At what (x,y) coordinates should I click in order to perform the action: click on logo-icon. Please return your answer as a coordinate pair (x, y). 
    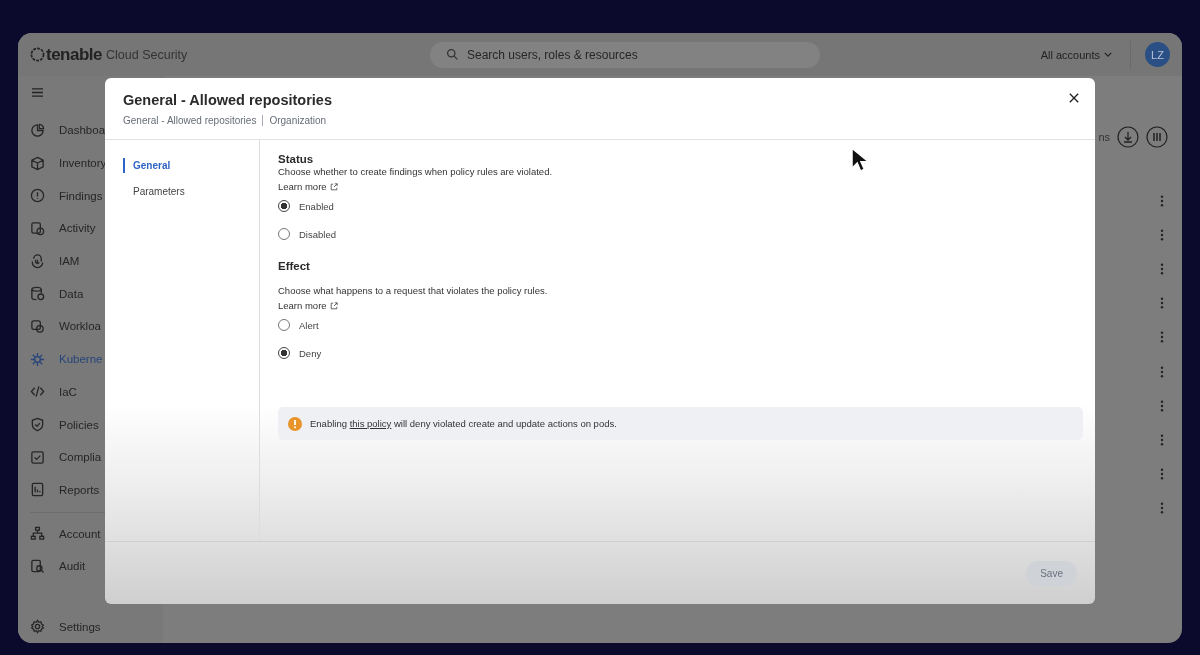
    Looking at the image, I should click on (37, 54).